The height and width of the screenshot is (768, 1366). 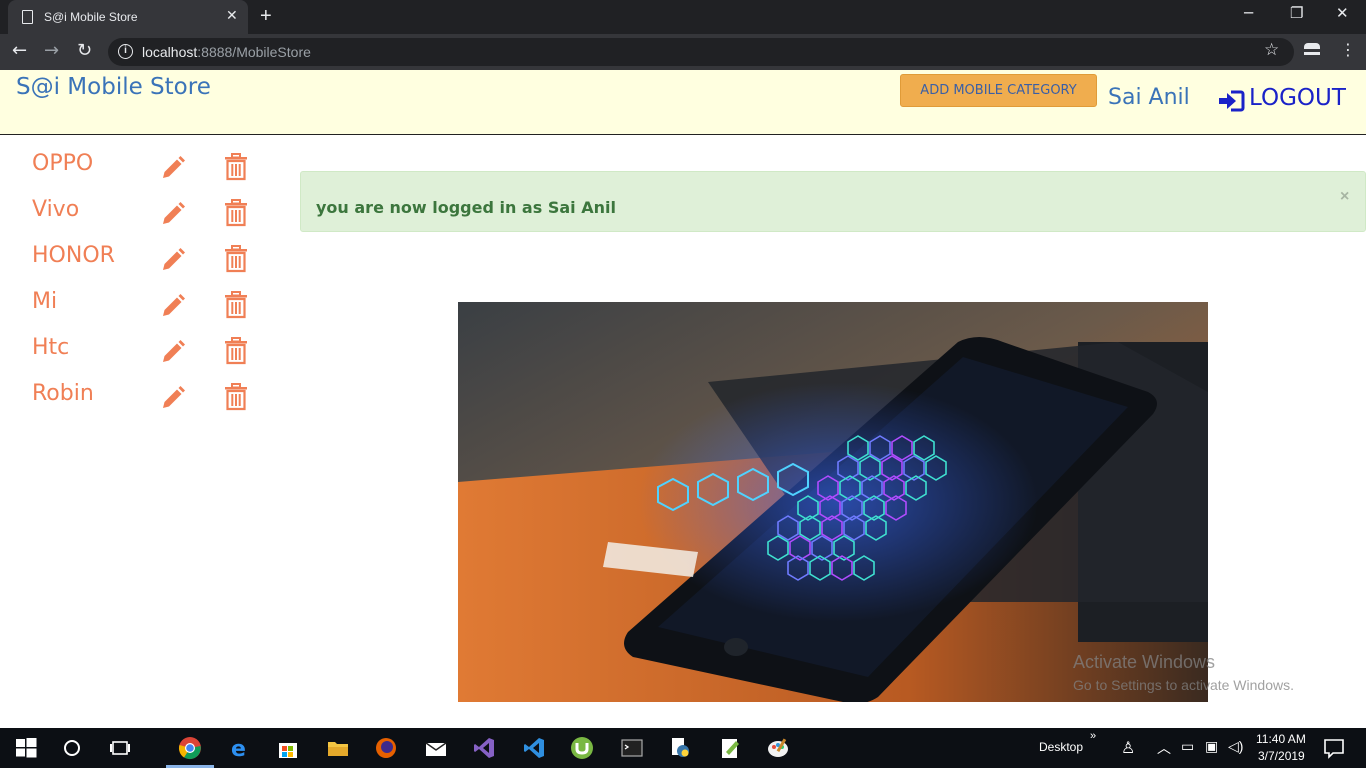 What do you see at coordinates (91, 17) in the screenshot?
I see `tab-title: S@i Mobile Store` at bounding box center [91, 17].